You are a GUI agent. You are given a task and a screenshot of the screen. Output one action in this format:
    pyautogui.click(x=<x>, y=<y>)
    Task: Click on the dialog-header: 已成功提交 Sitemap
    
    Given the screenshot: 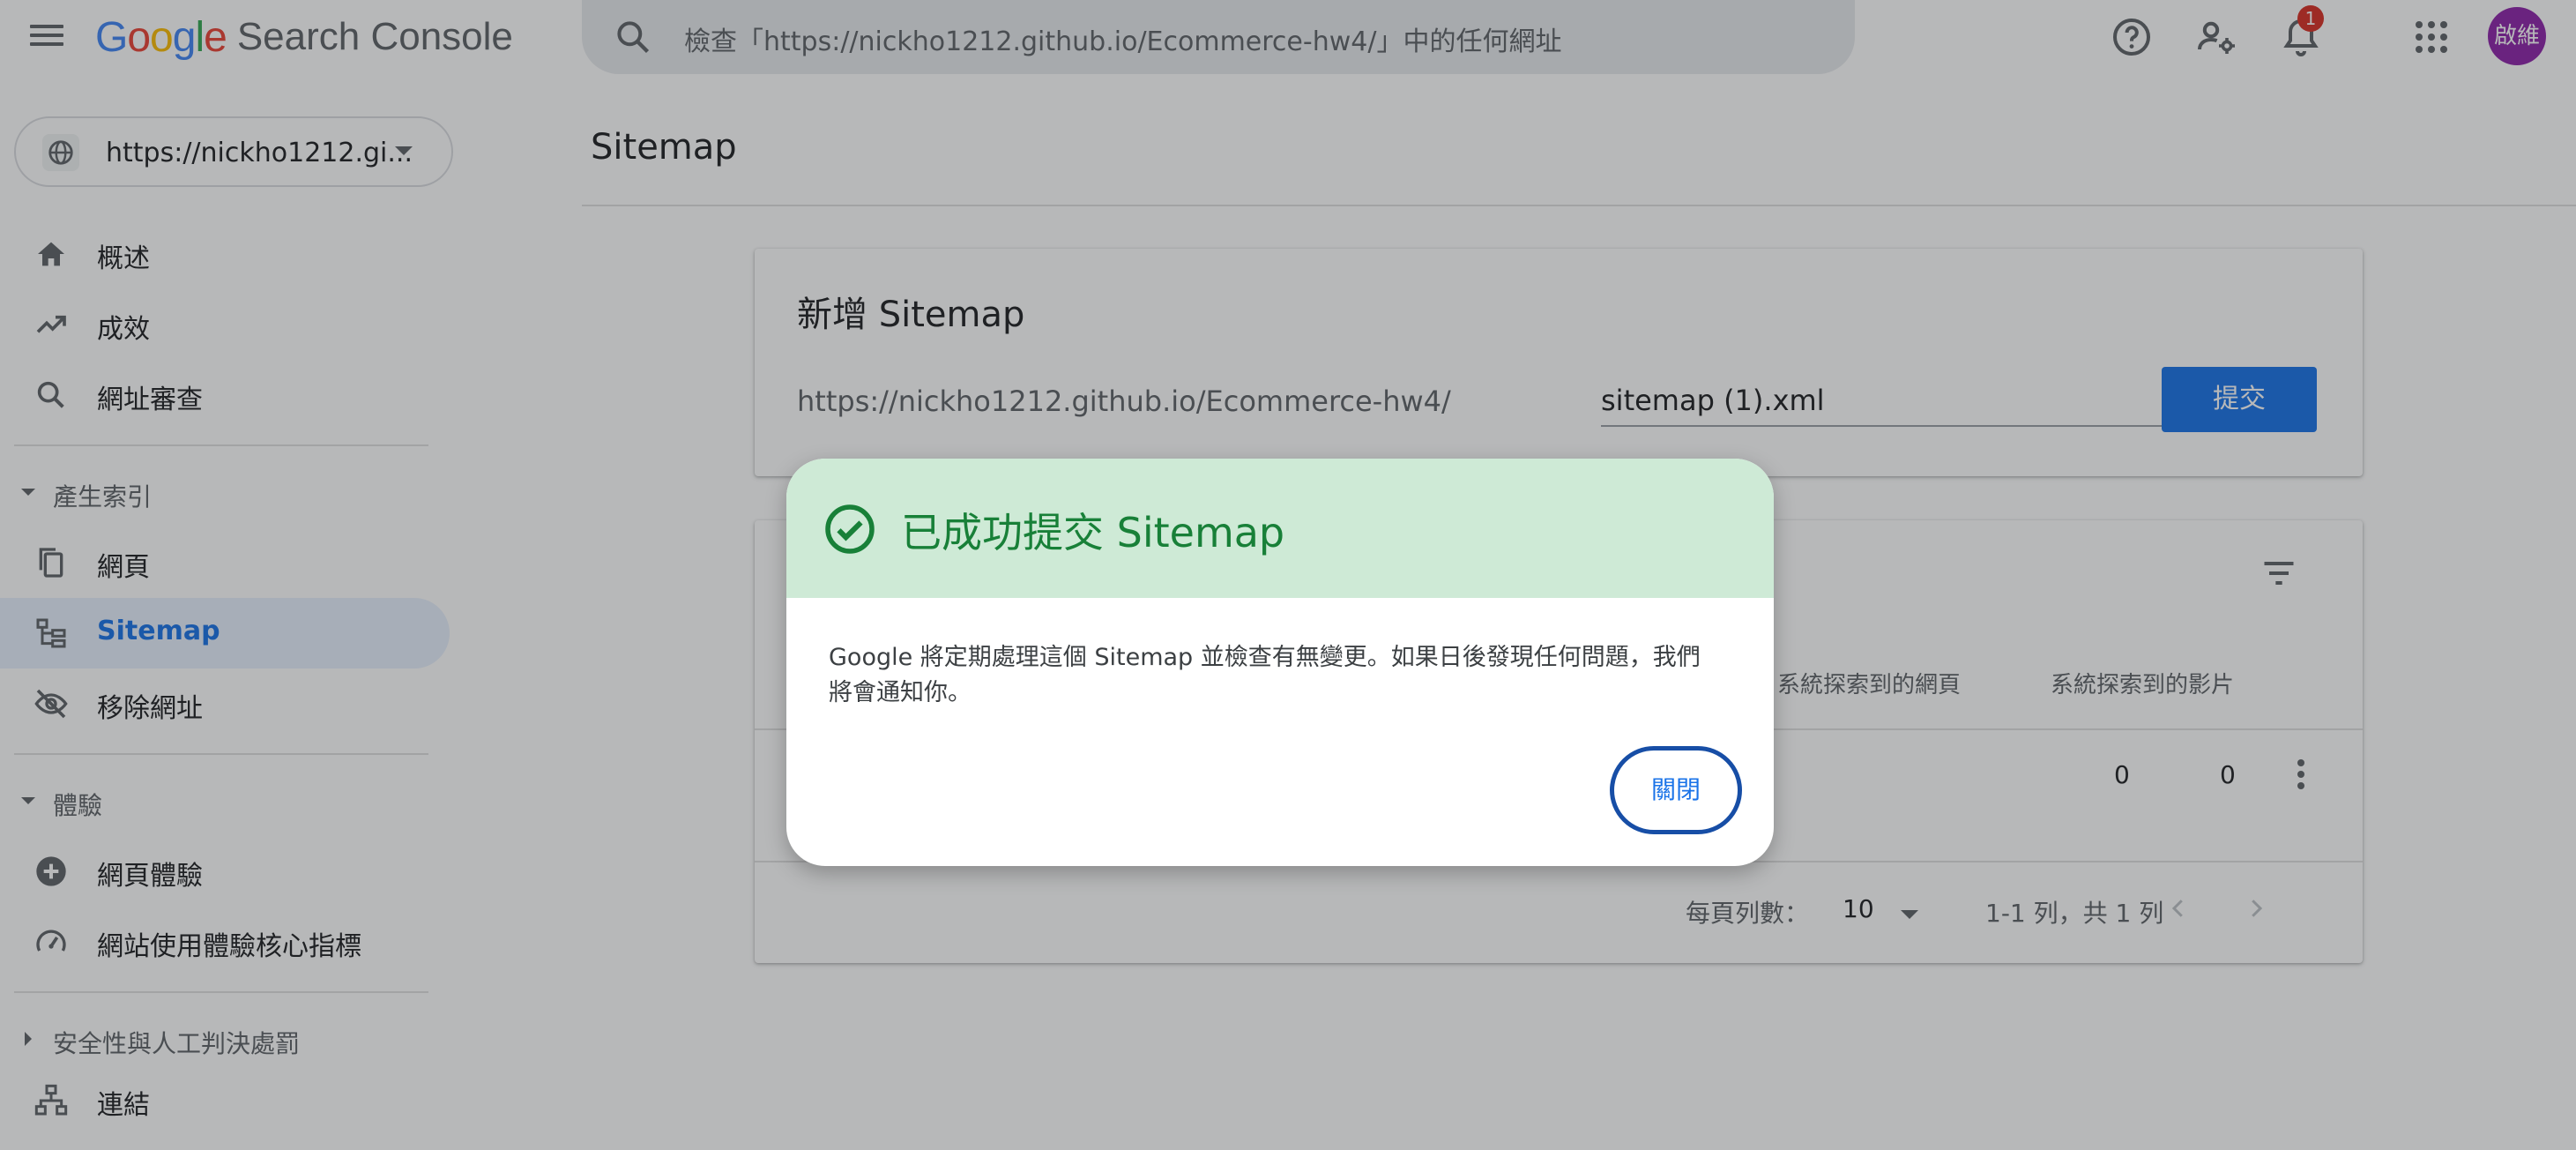 What is the action you would take?
    pyautogui.click(x=1280, y=528)
    